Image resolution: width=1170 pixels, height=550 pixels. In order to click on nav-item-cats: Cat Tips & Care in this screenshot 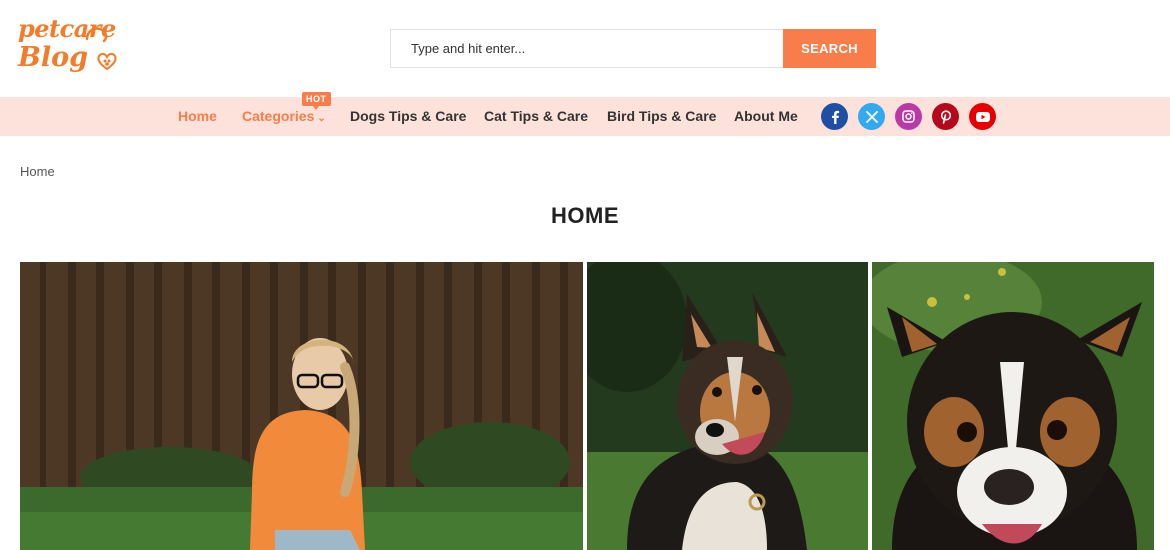, I will do `click(536, 116)`.